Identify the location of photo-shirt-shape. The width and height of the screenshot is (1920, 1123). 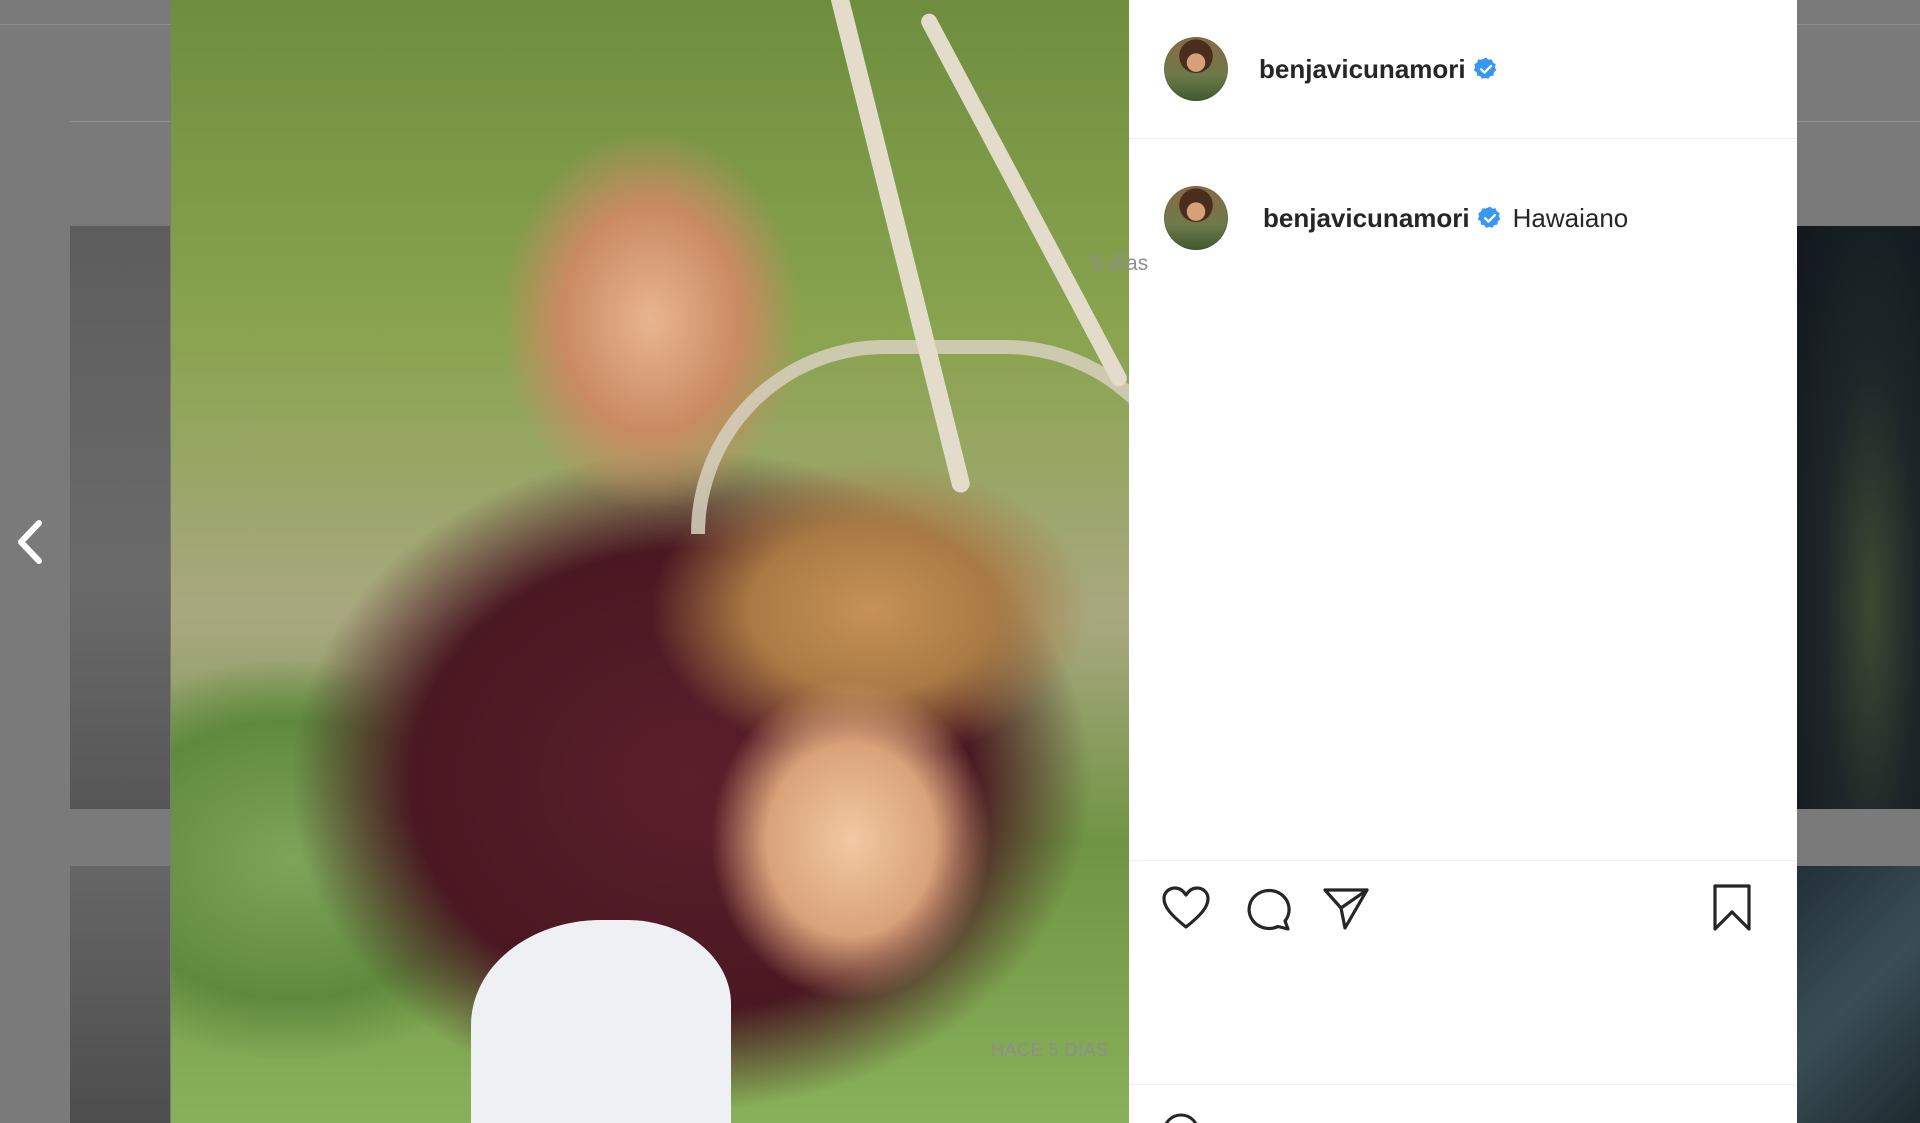
(601, 1021).